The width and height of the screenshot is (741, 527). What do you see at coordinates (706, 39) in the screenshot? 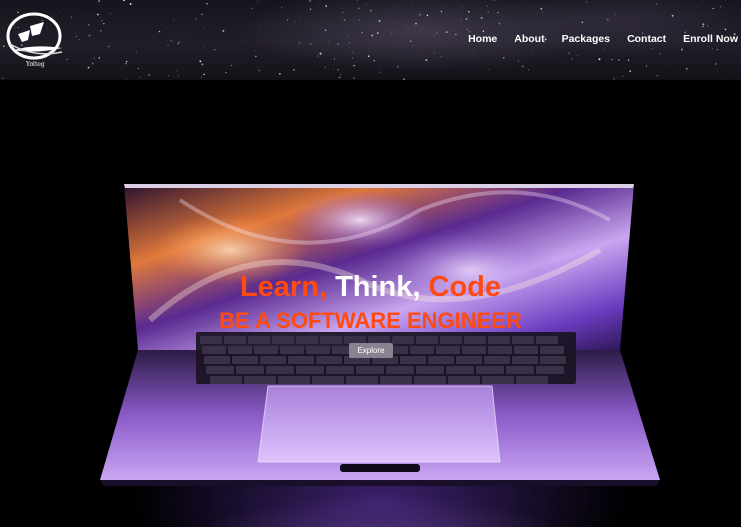
I see `nav-enroll-now-link: Enroll Now` at bounding box center [706, 39].